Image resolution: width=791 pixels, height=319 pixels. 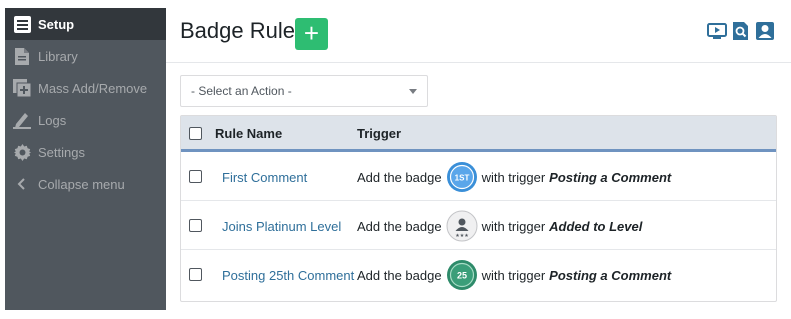 What do you see at coordinates (85, 120) in the screenshot?
I see `sidebar-item-logs: Logs` at bounding box center [85, 120].